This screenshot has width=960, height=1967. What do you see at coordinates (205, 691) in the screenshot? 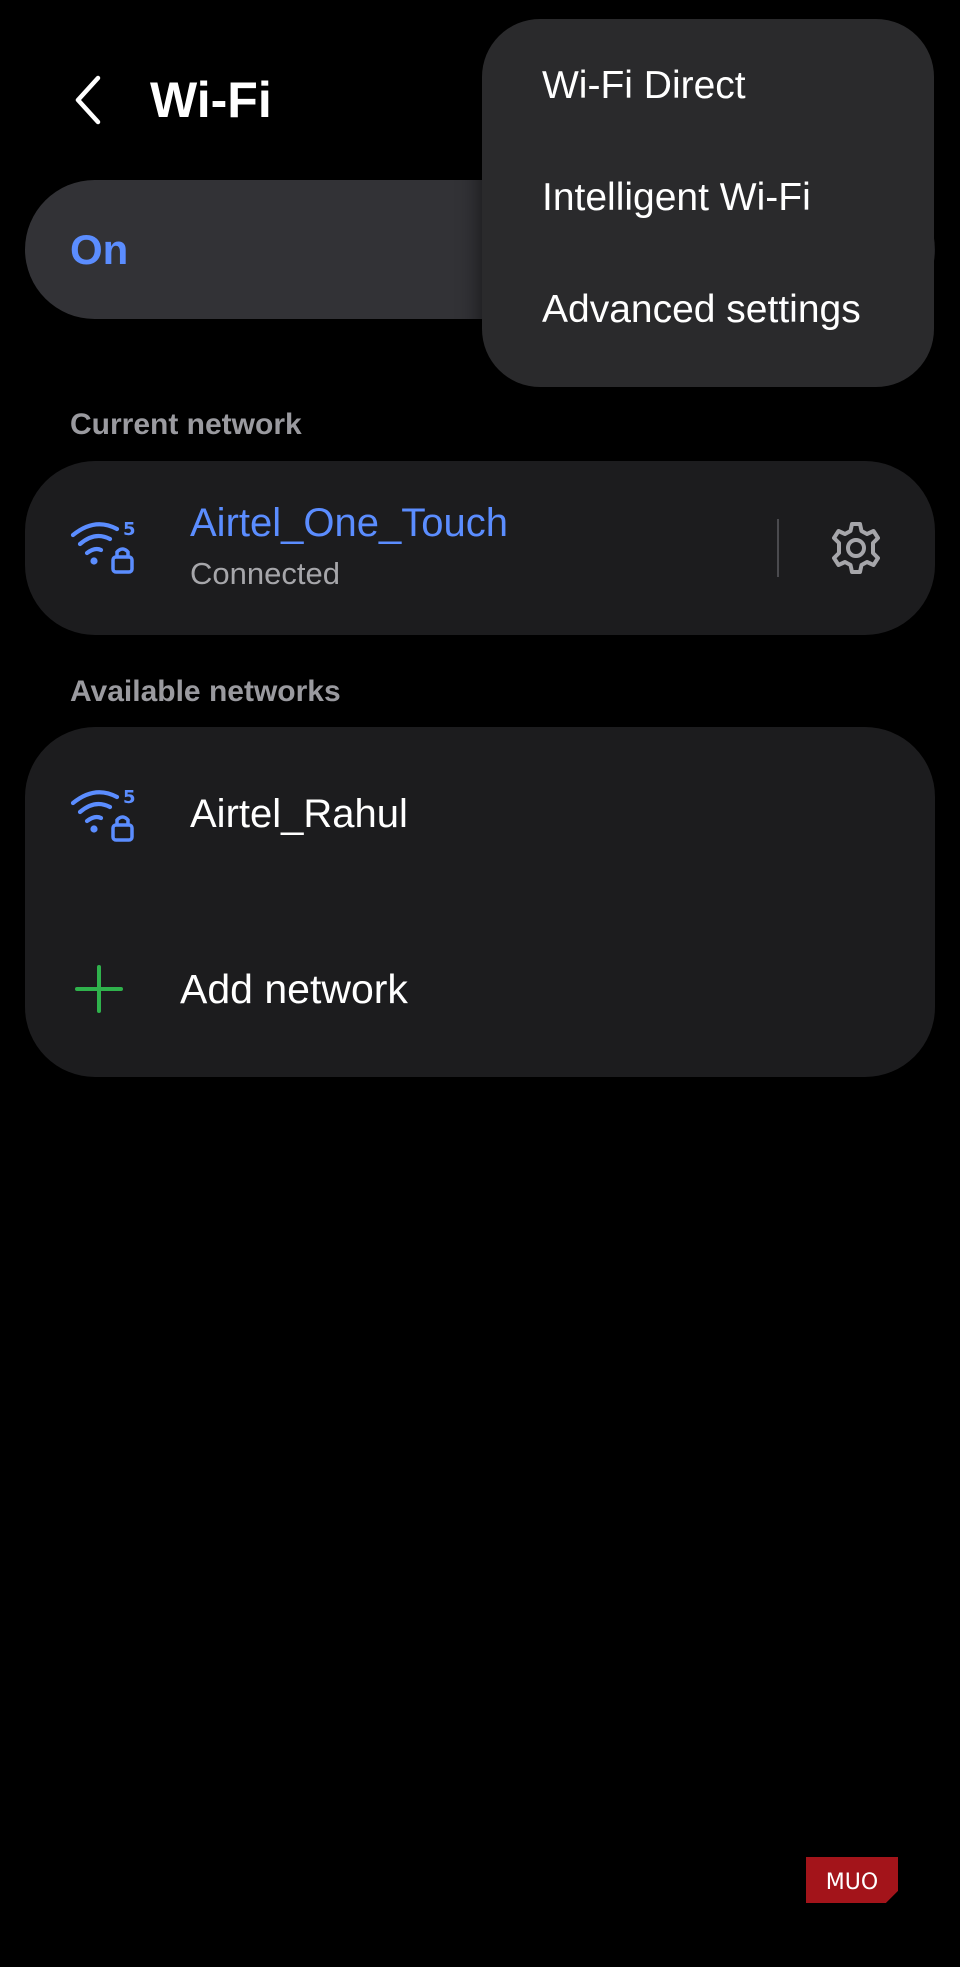
I see `available-networks-heading: Available networks` at bounding box center [205, 691].